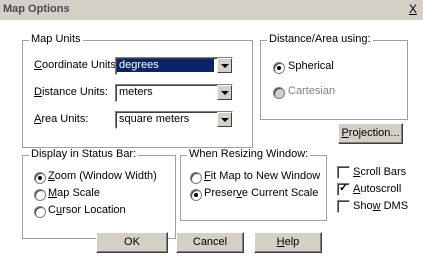 The width and height of the screenshot is (423, 259). Describe the element at coordinates (288, 242) in the screenshot. I see `help-button: Help` at that location.